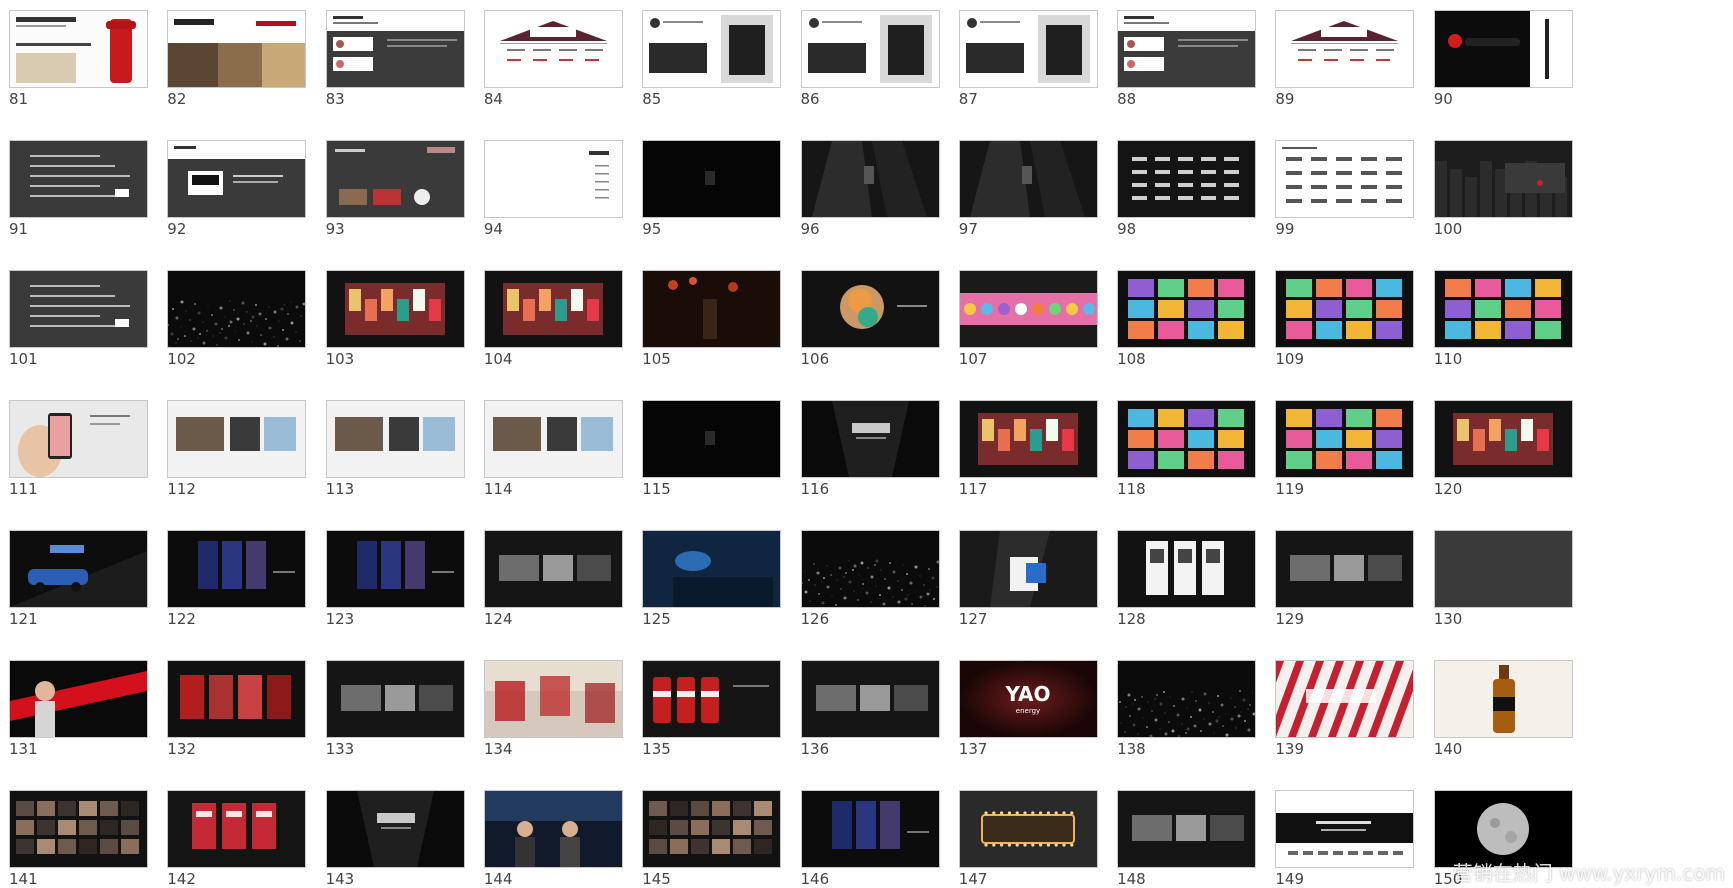  I want to click on slide-thumbnail-104: 104, so click(553, 319).